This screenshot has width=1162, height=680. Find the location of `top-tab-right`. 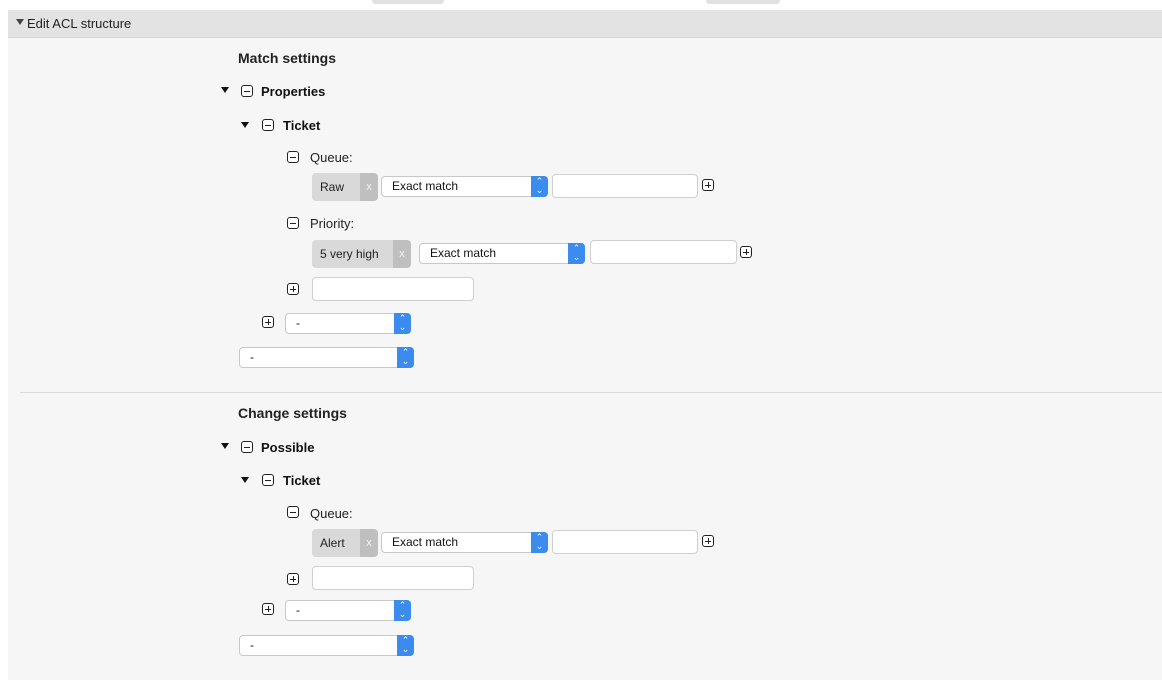

top-tab-right is located at coordinates (743, 2).